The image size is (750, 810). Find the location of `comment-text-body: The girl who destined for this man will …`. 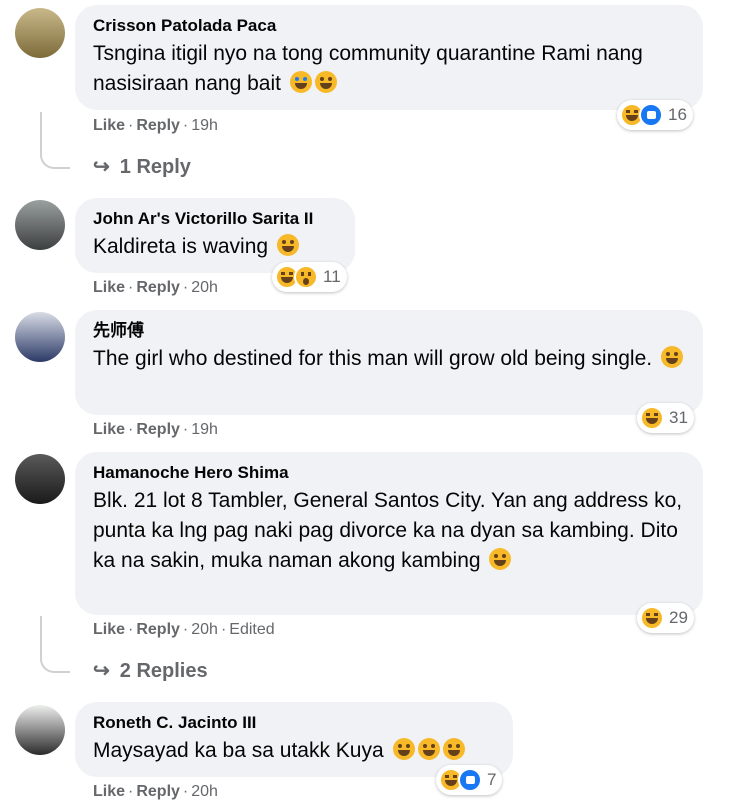

comment-text-body: The girl who destined for this man will … is located at coordinates (373, 358).